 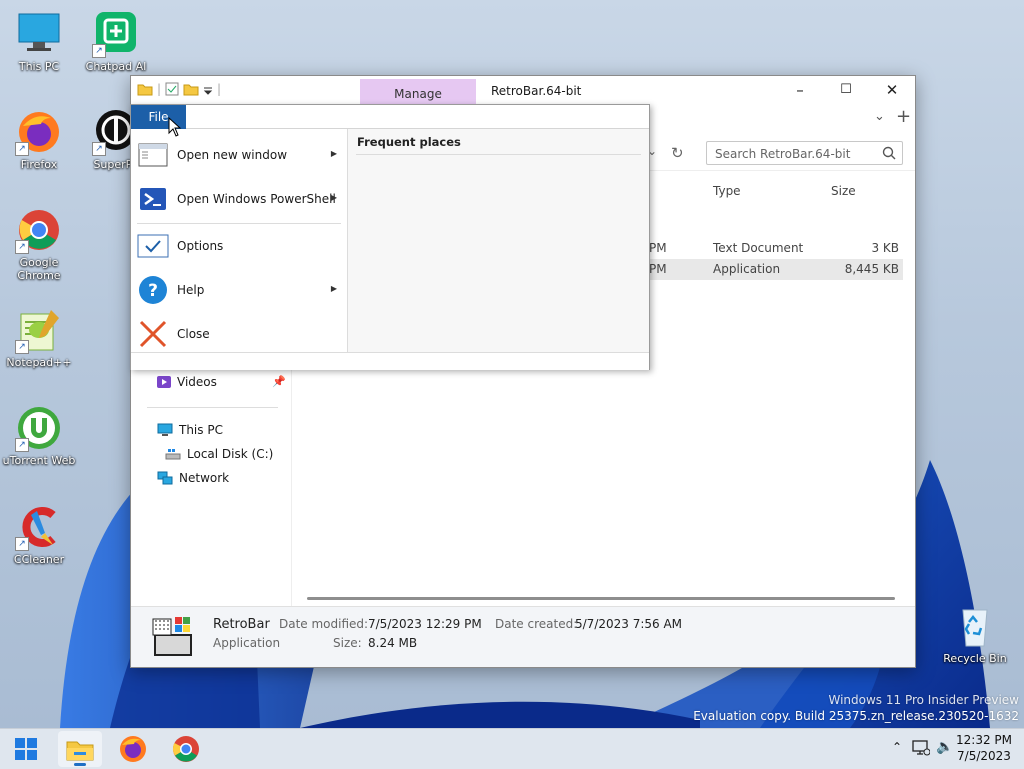 What do you see at coordinates (984, 740) in the screenshot?
I see `clock-time: 12:32 PM` at bounding box center [984, 740].